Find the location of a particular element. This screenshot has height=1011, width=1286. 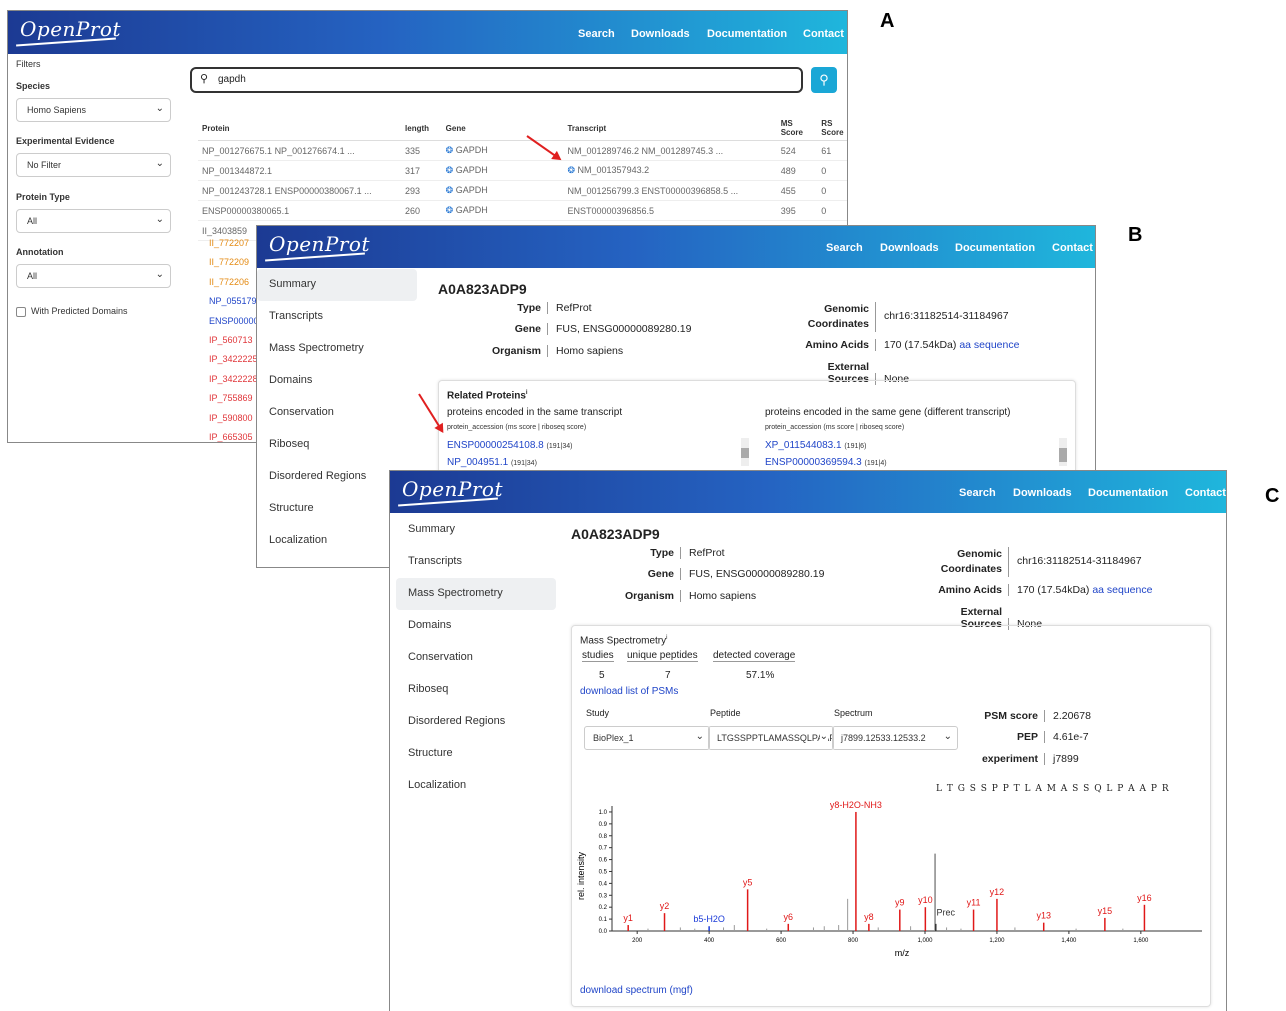

col-rs-score: RS Score is located at coordinates (832, 128).